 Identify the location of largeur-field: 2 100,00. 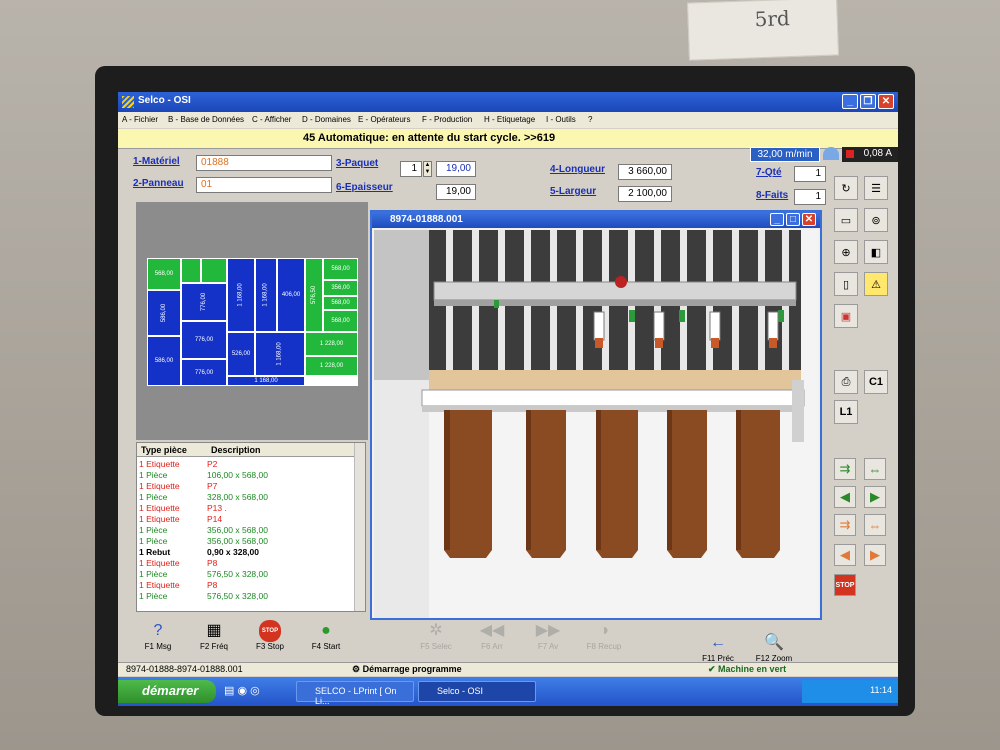
(645, 194).